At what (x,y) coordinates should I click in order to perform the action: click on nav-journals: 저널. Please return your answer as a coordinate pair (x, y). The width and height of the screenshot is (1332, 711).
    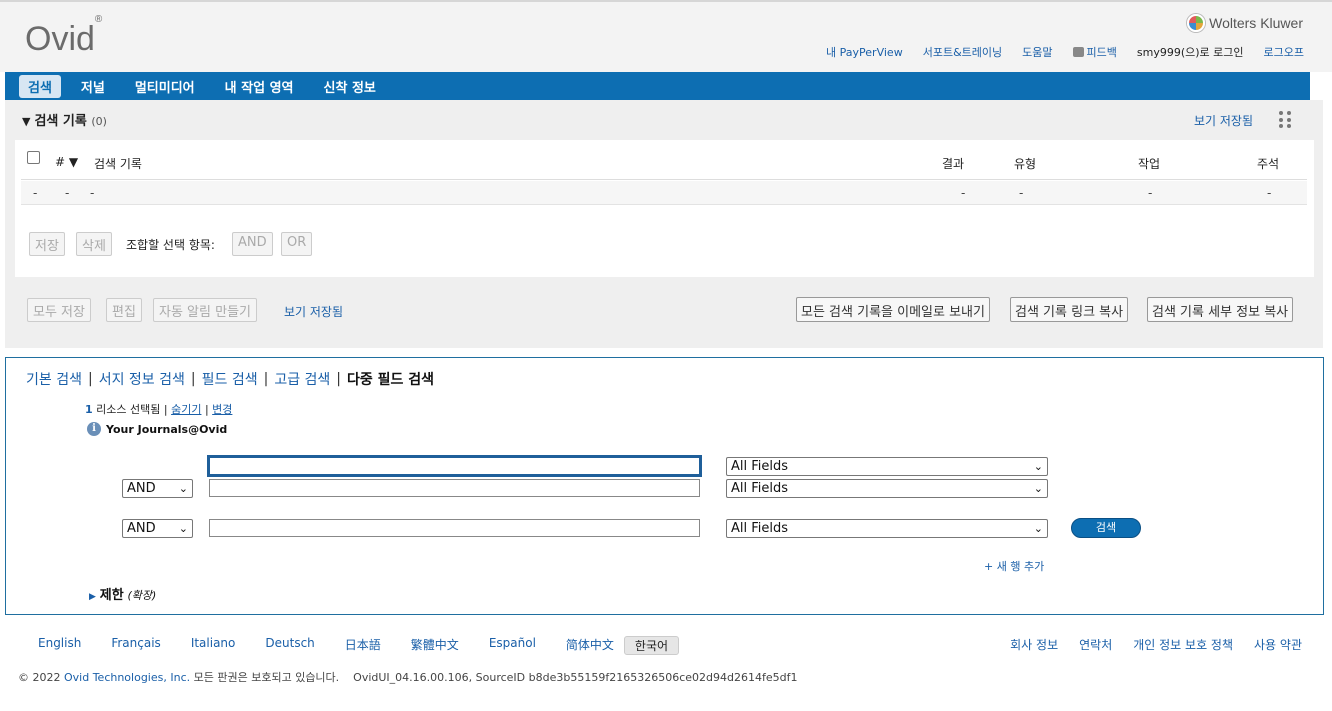
    Looking at the image, I should click on (93, 86).